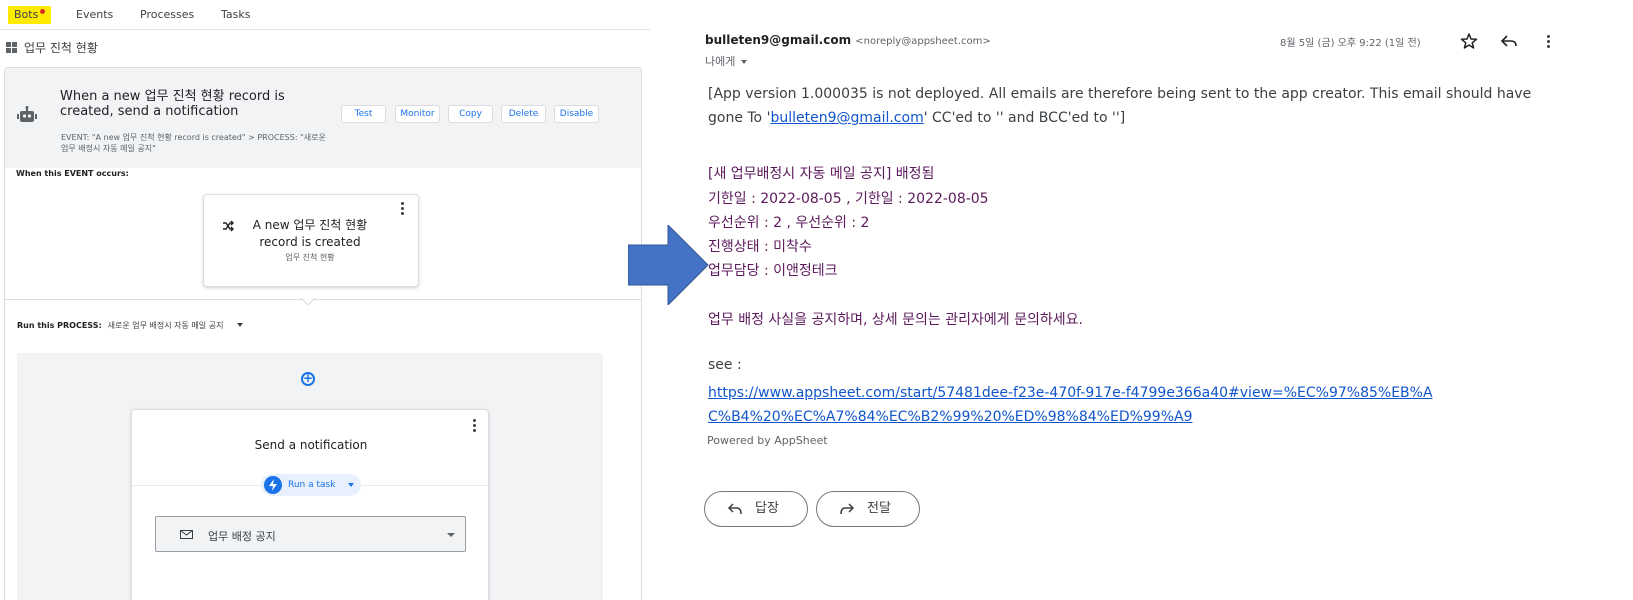 Image resolution: width=1633 pixels, height=600 pixels. I want to click on email-line: 우선순위 : 2 , 우선순위 : 2, so click(789, 223).